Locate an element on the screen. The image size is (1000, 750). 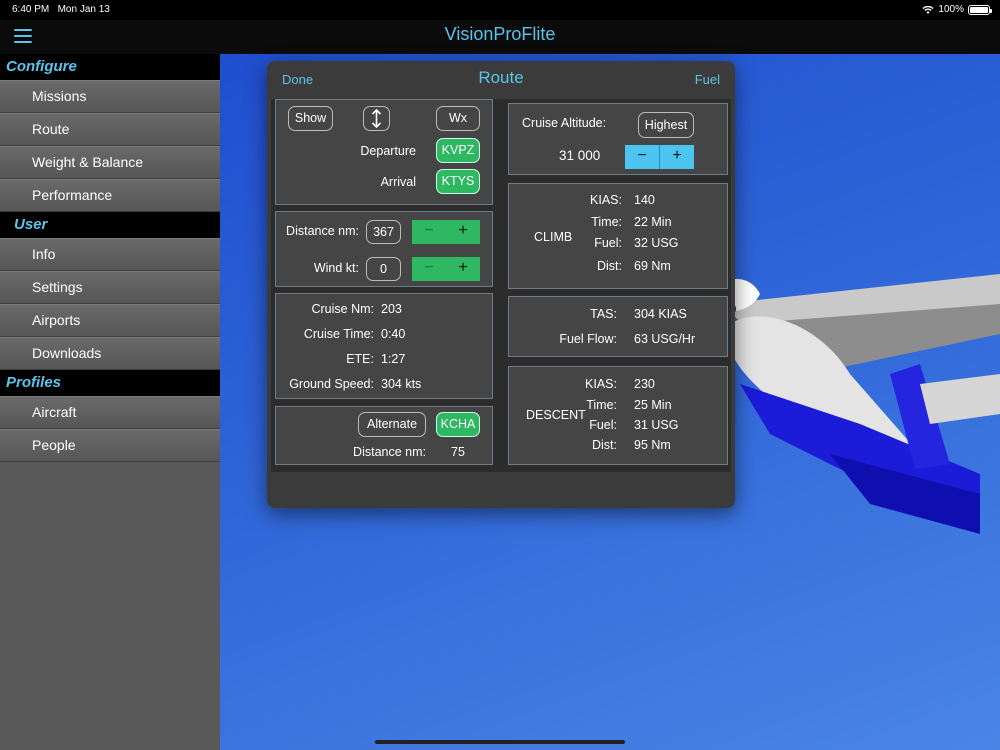
altitude-stepper: − + is located at coordinates (659, 157).